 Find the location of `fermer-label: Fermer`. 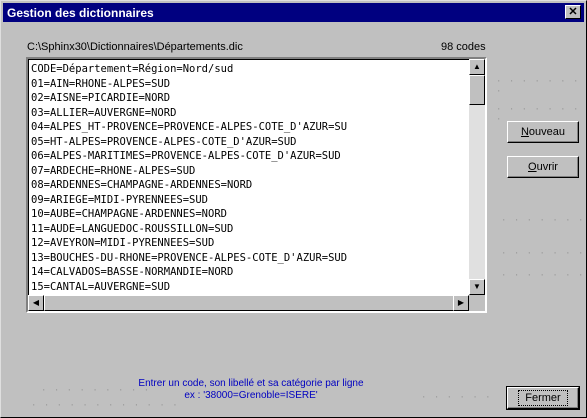

fermer-label: Fermer is located at coordinates (543, 398).